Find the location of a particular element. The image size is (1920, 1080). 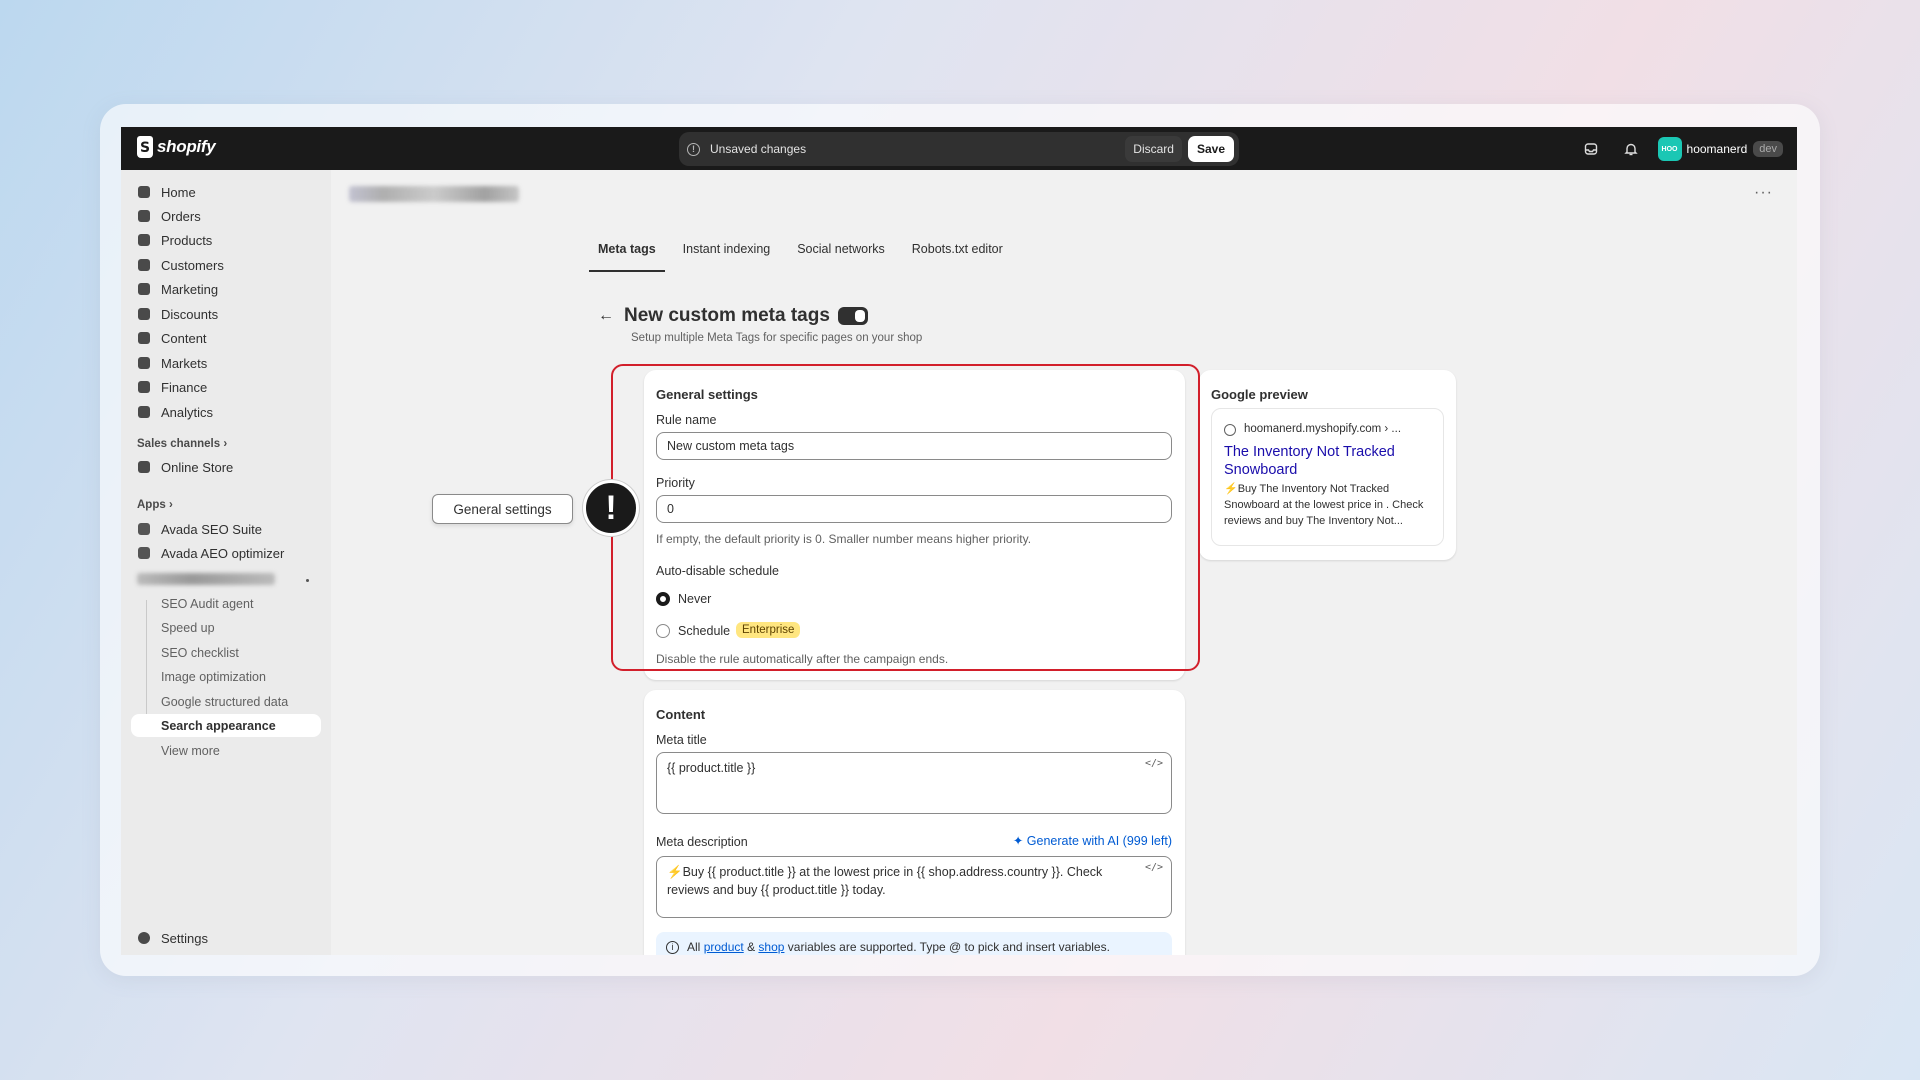

page-title: New custom meta tags is located at coordinates (727, 315).